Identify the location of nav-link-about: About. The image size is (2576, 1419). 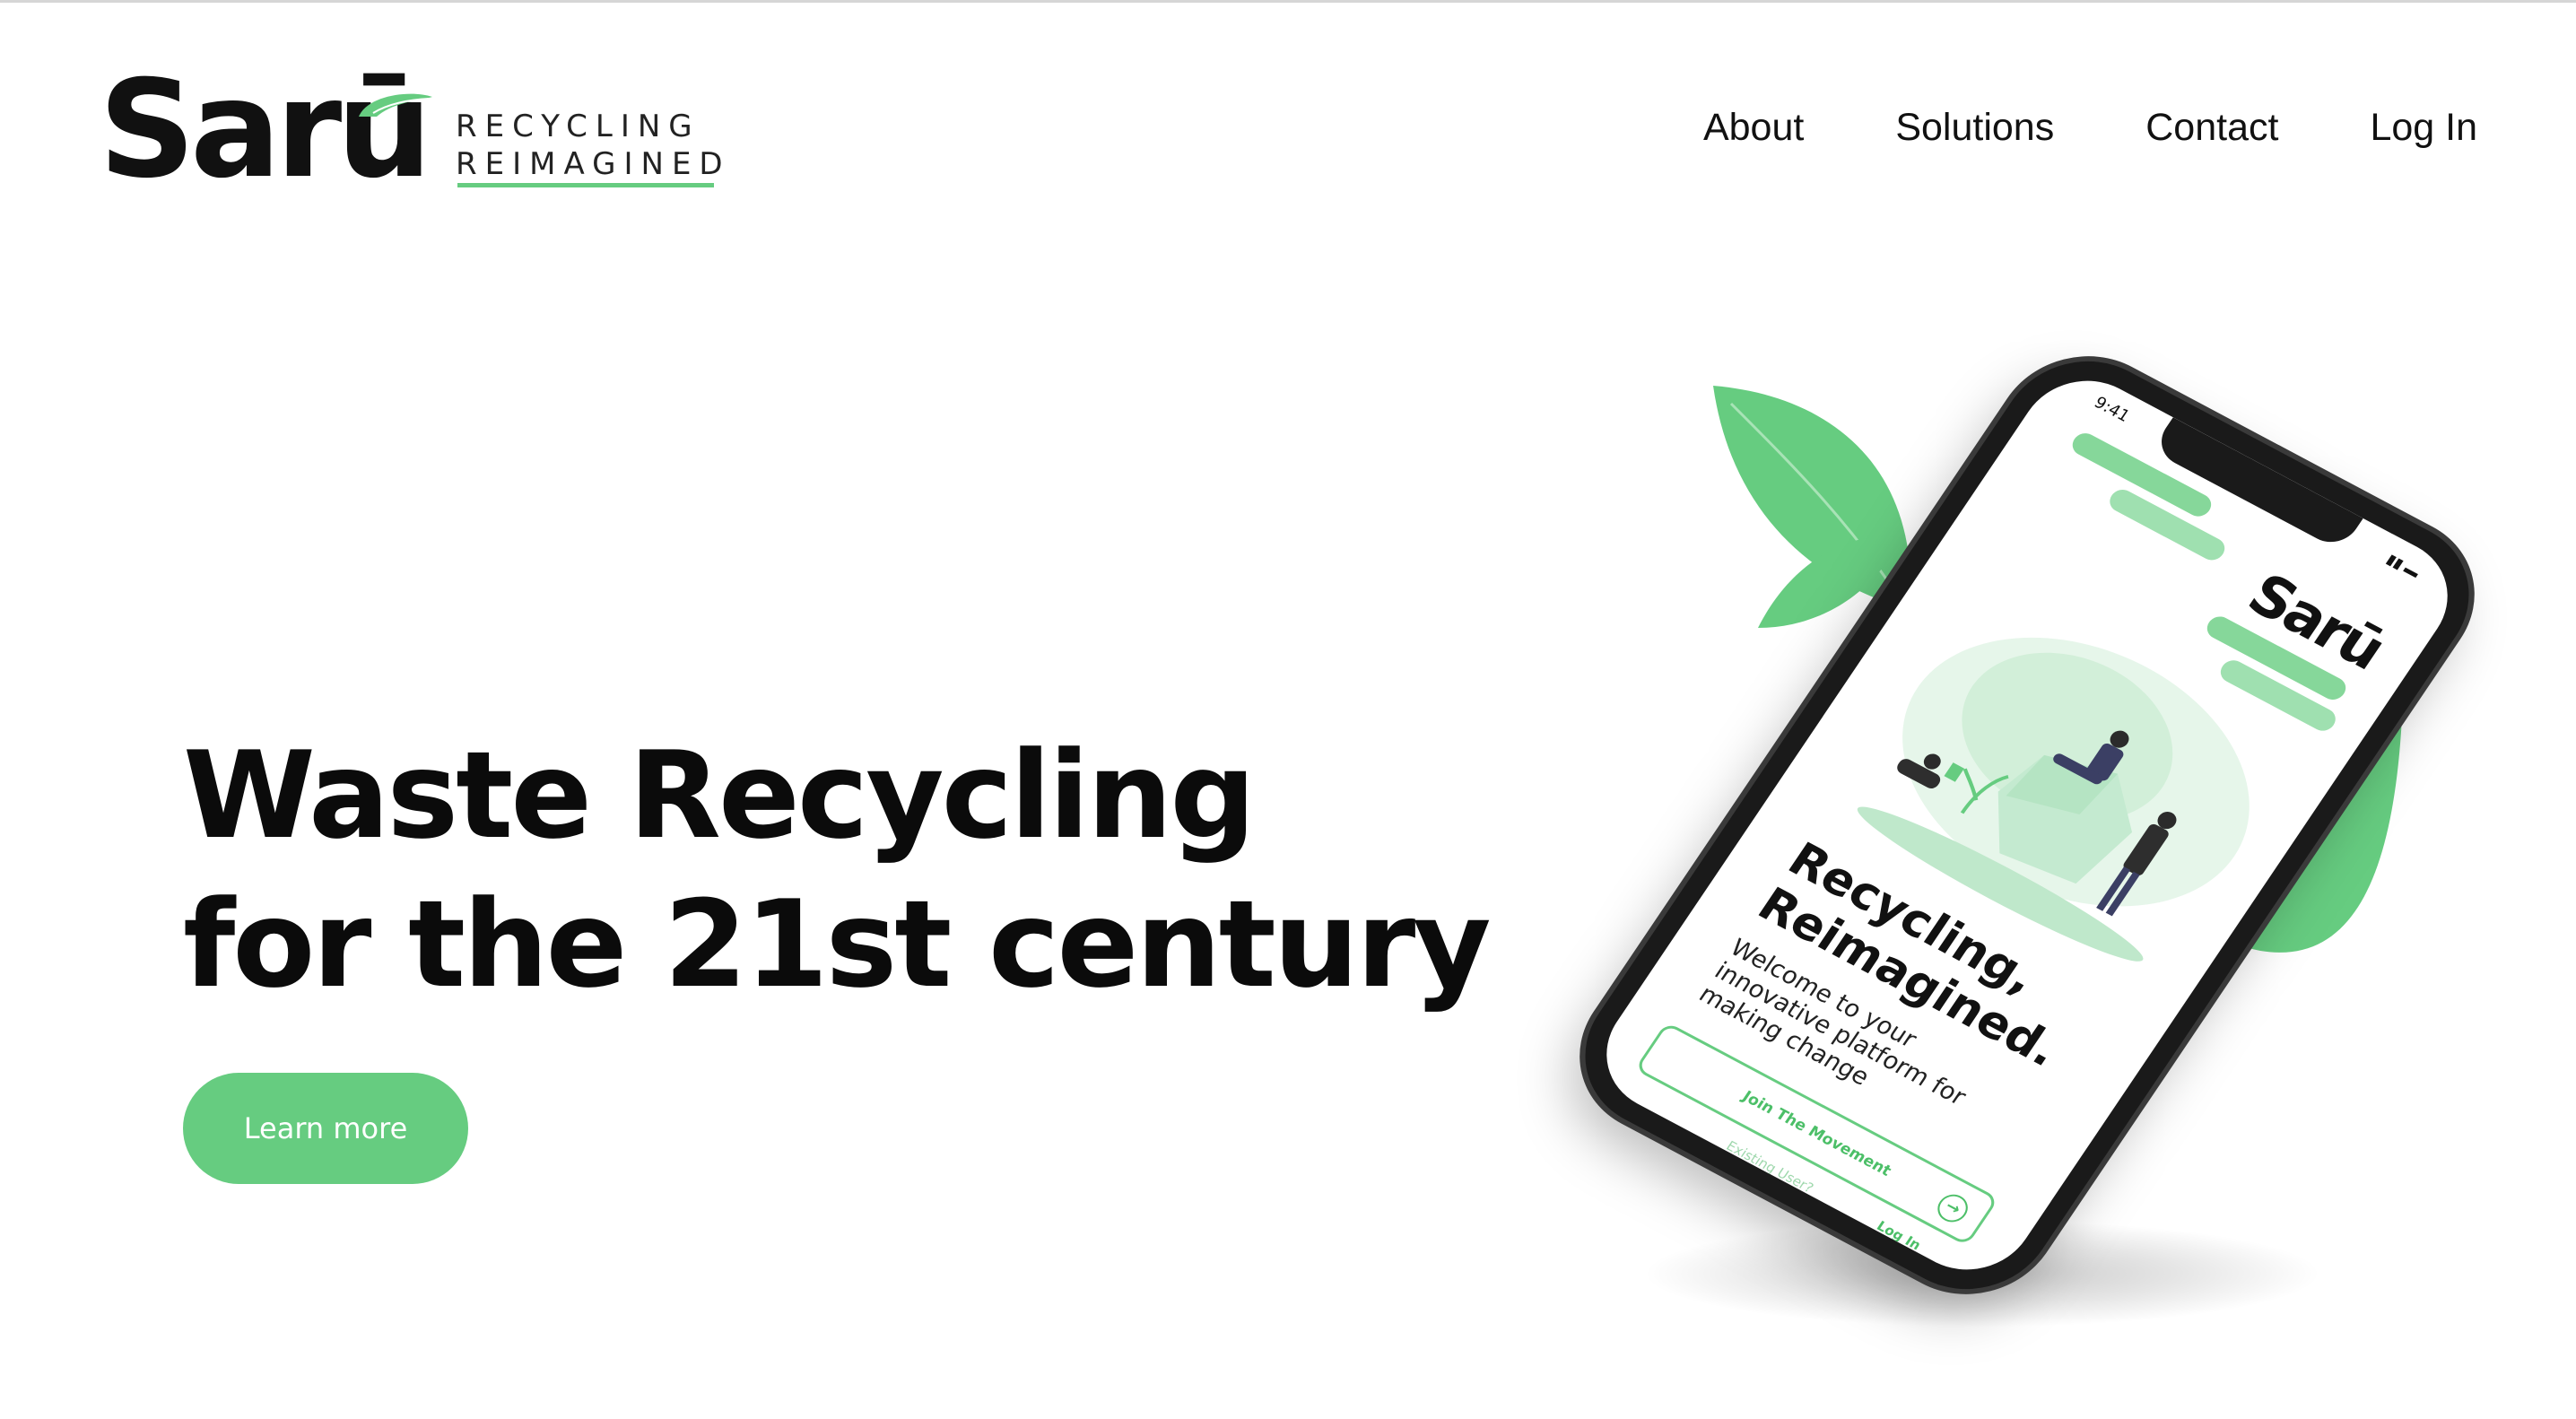
(1753, 128).